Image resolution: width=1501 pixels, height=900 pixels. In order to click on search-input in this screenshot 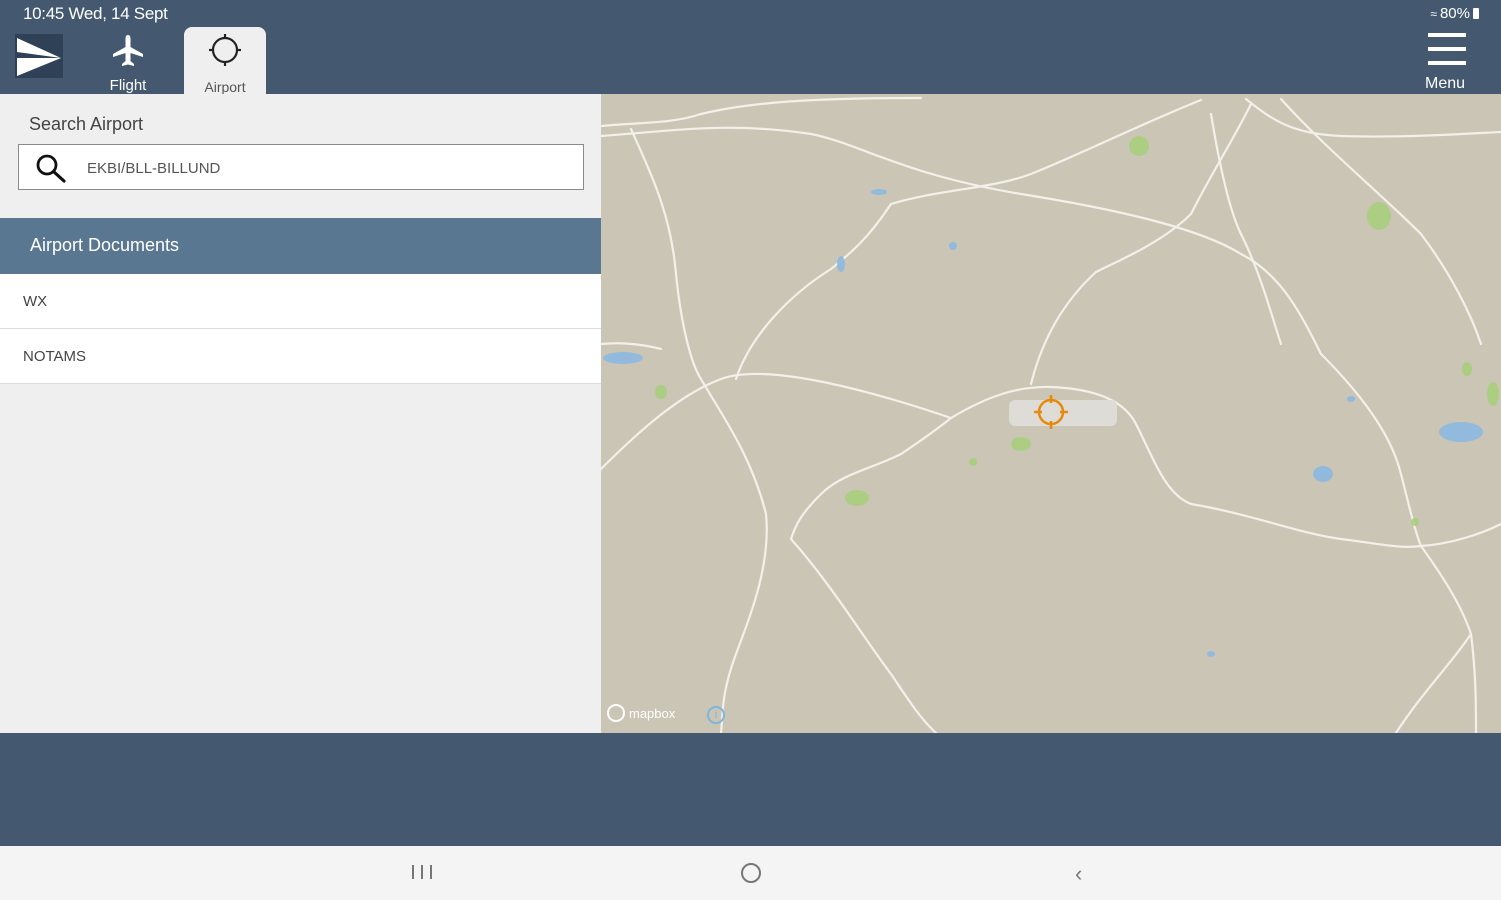, I will do `click(327, 168)`.